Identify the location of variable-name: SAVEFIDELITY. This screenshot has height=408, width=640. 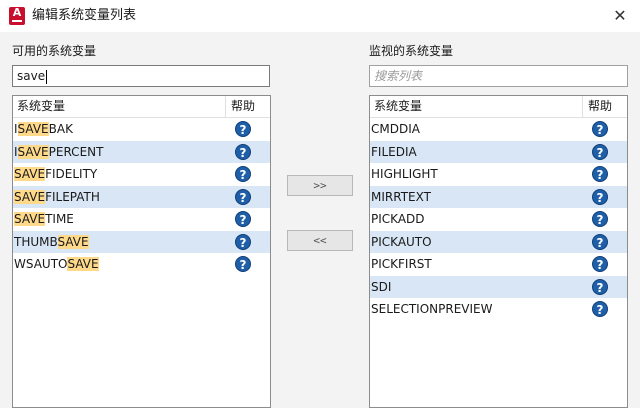
(56, 174).